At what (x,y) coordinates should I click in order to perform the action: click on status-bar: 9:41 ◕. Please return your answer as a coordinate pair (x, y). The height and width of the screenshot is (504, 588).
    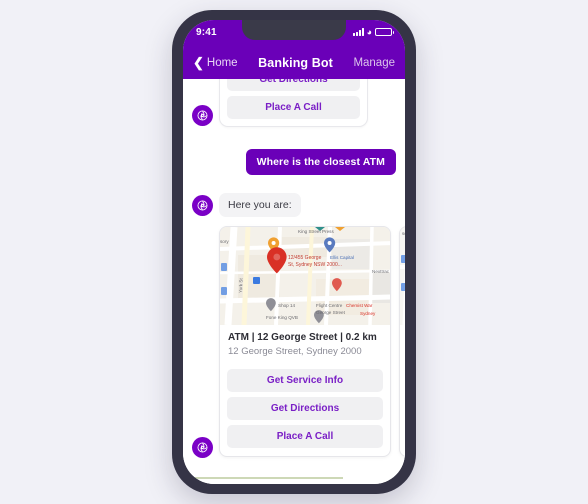
    Looking at the image, I should click on (294, 33).